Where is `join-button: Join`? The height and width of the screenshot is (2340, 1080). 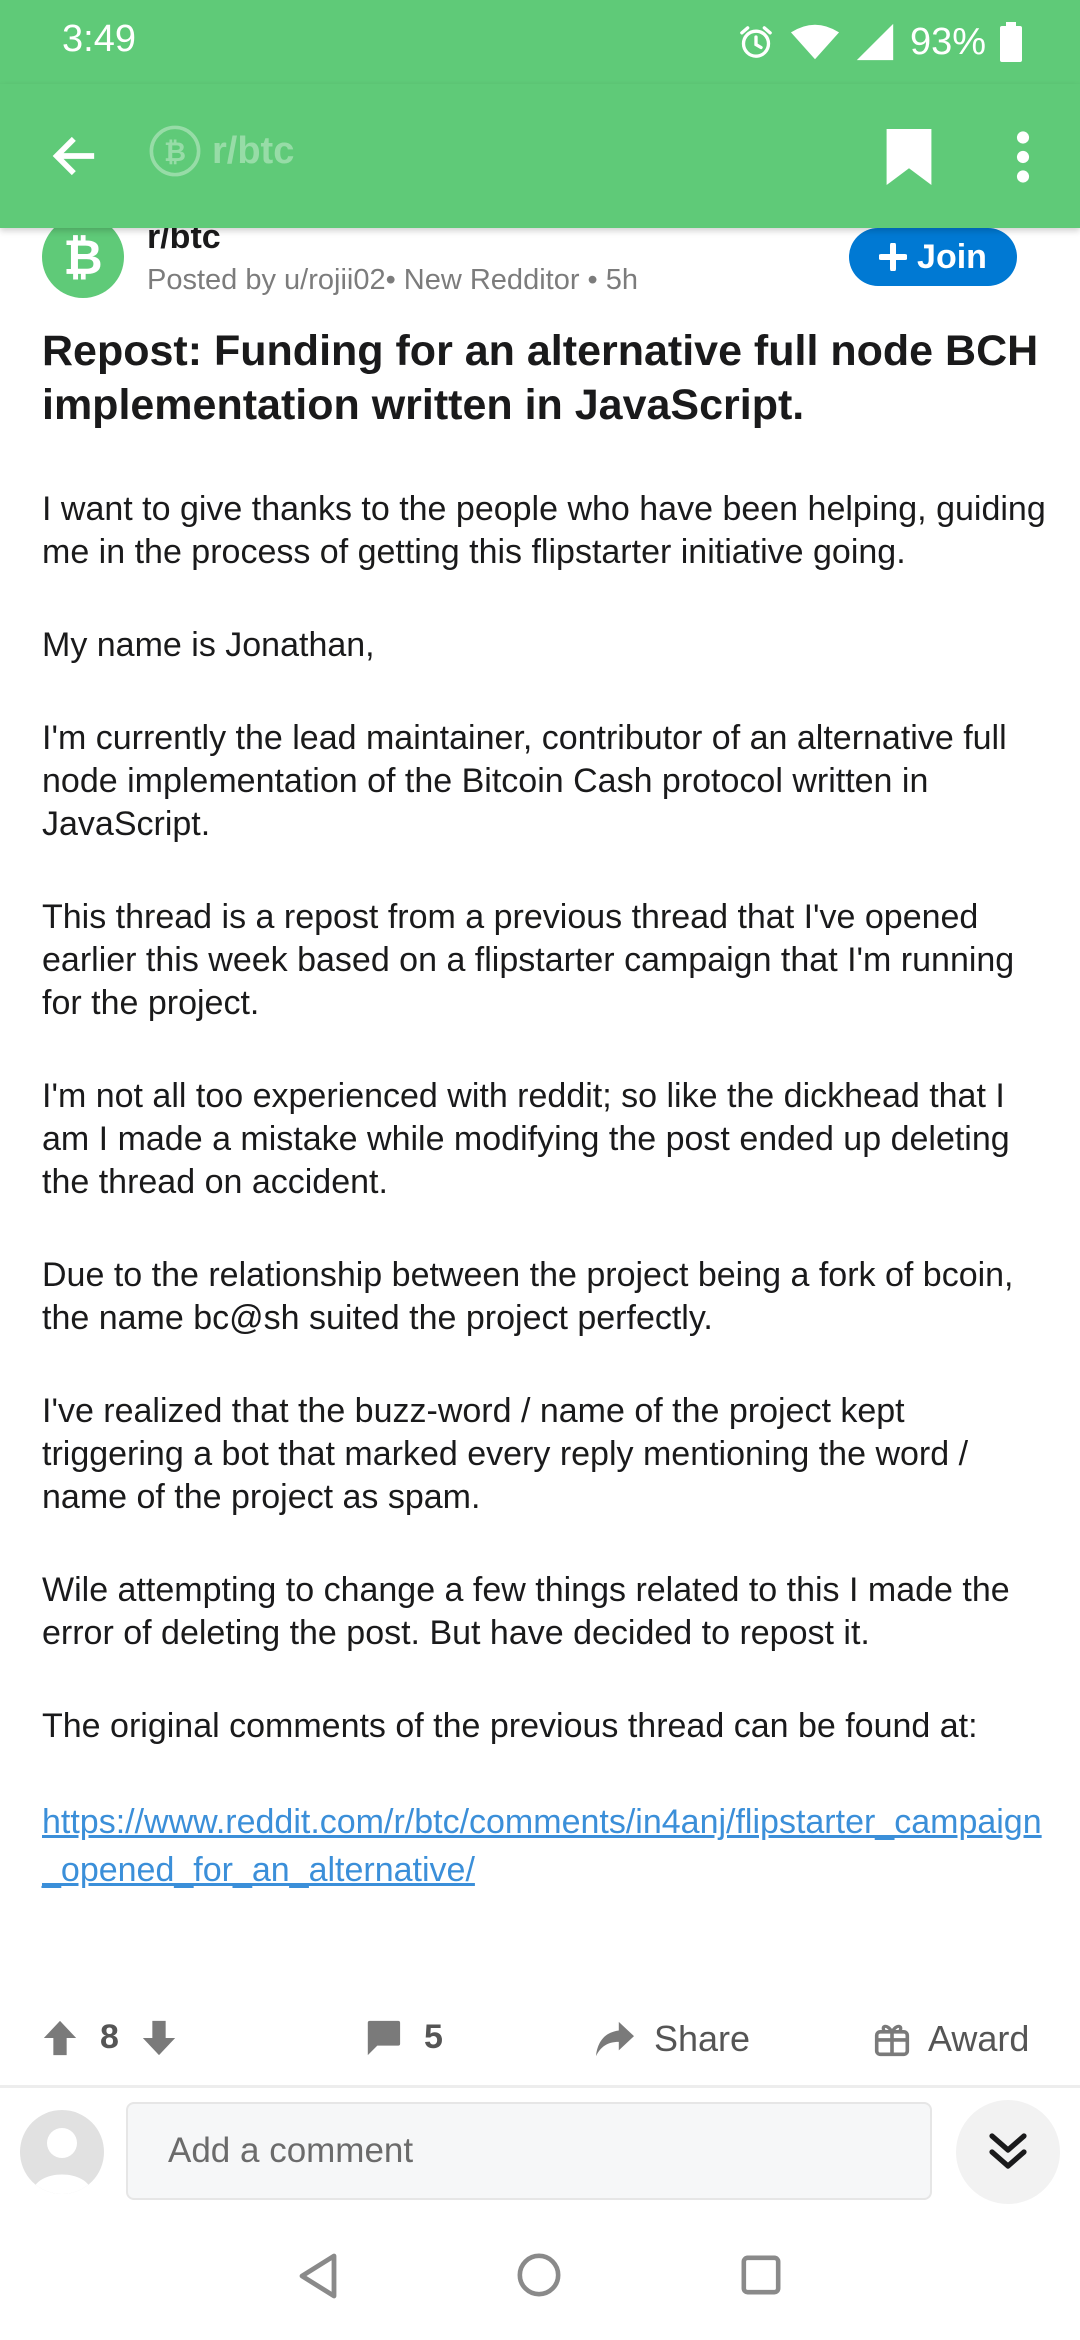
join-button: Join is located at coordinates (933, 257).